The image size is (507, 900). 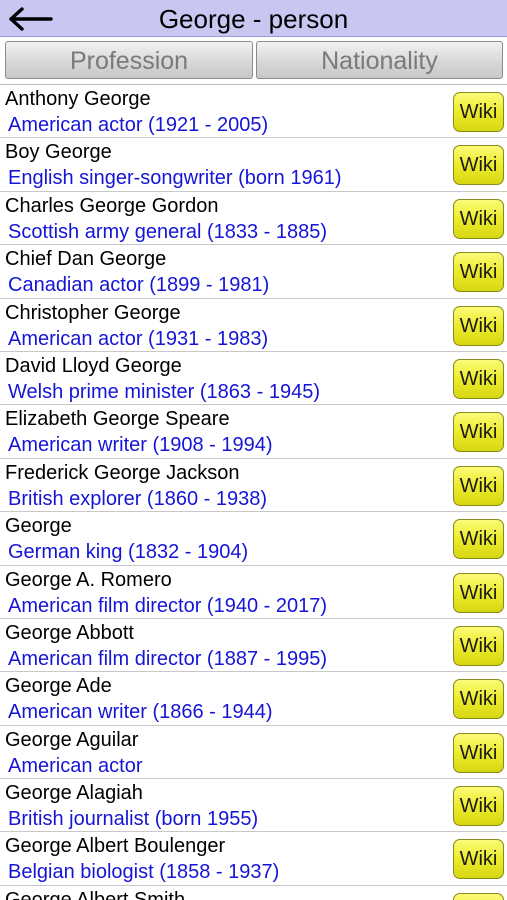 What do you see at coordinates (379, 60) in the screenshot?
I see `tab-nationality: Nationality` at bounding box center [379, 60].